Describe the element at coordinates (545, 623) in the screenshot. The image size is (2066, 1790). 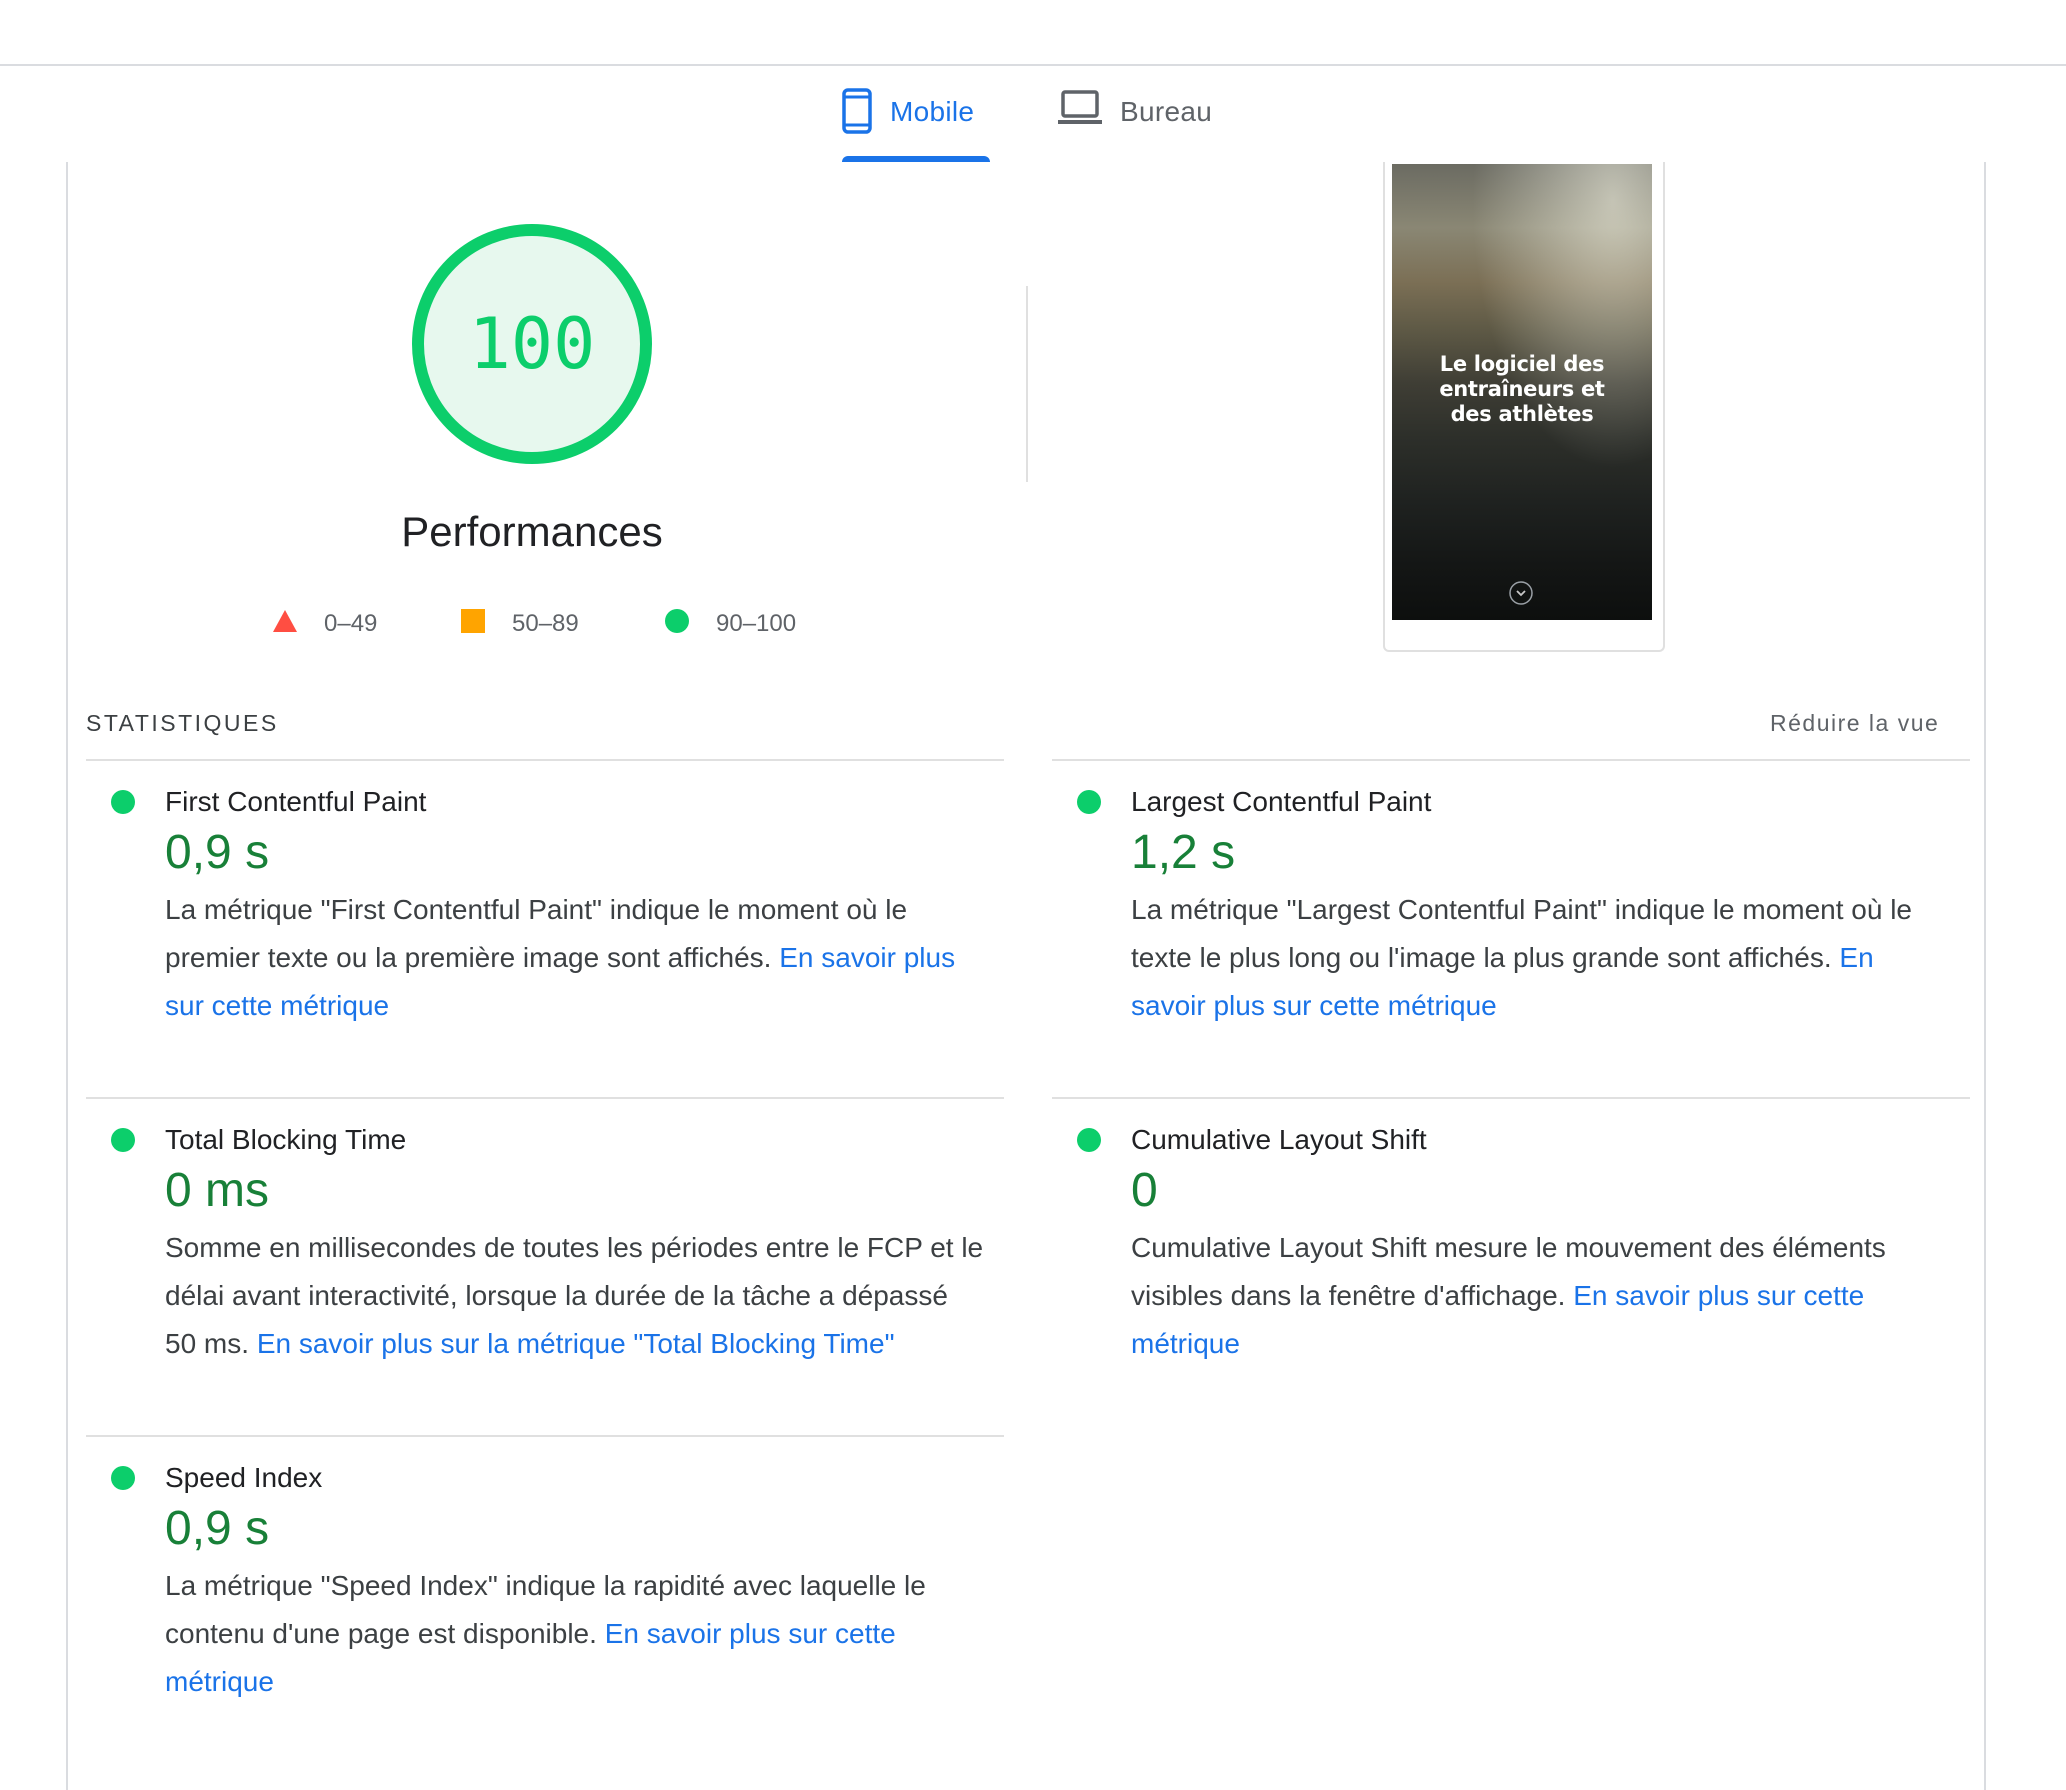
I see `legend-label-average: 50–89` at that location.